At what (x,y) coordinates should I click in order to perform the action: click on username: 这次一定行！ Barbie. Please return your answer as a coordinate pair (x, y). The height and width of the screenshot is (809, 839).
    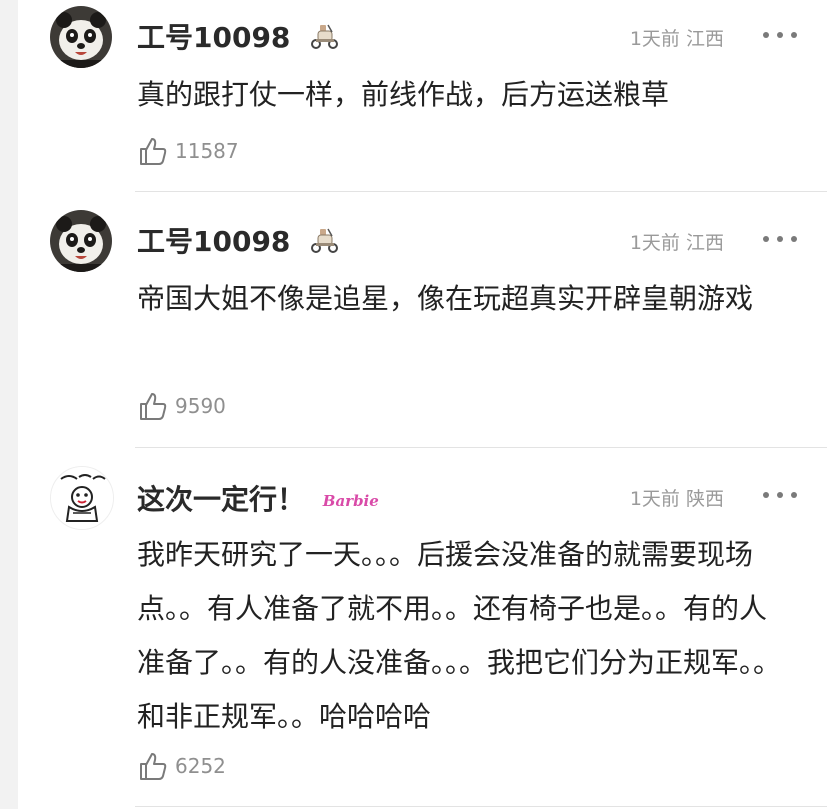
    Looking at the image, I should click on (258, 498).